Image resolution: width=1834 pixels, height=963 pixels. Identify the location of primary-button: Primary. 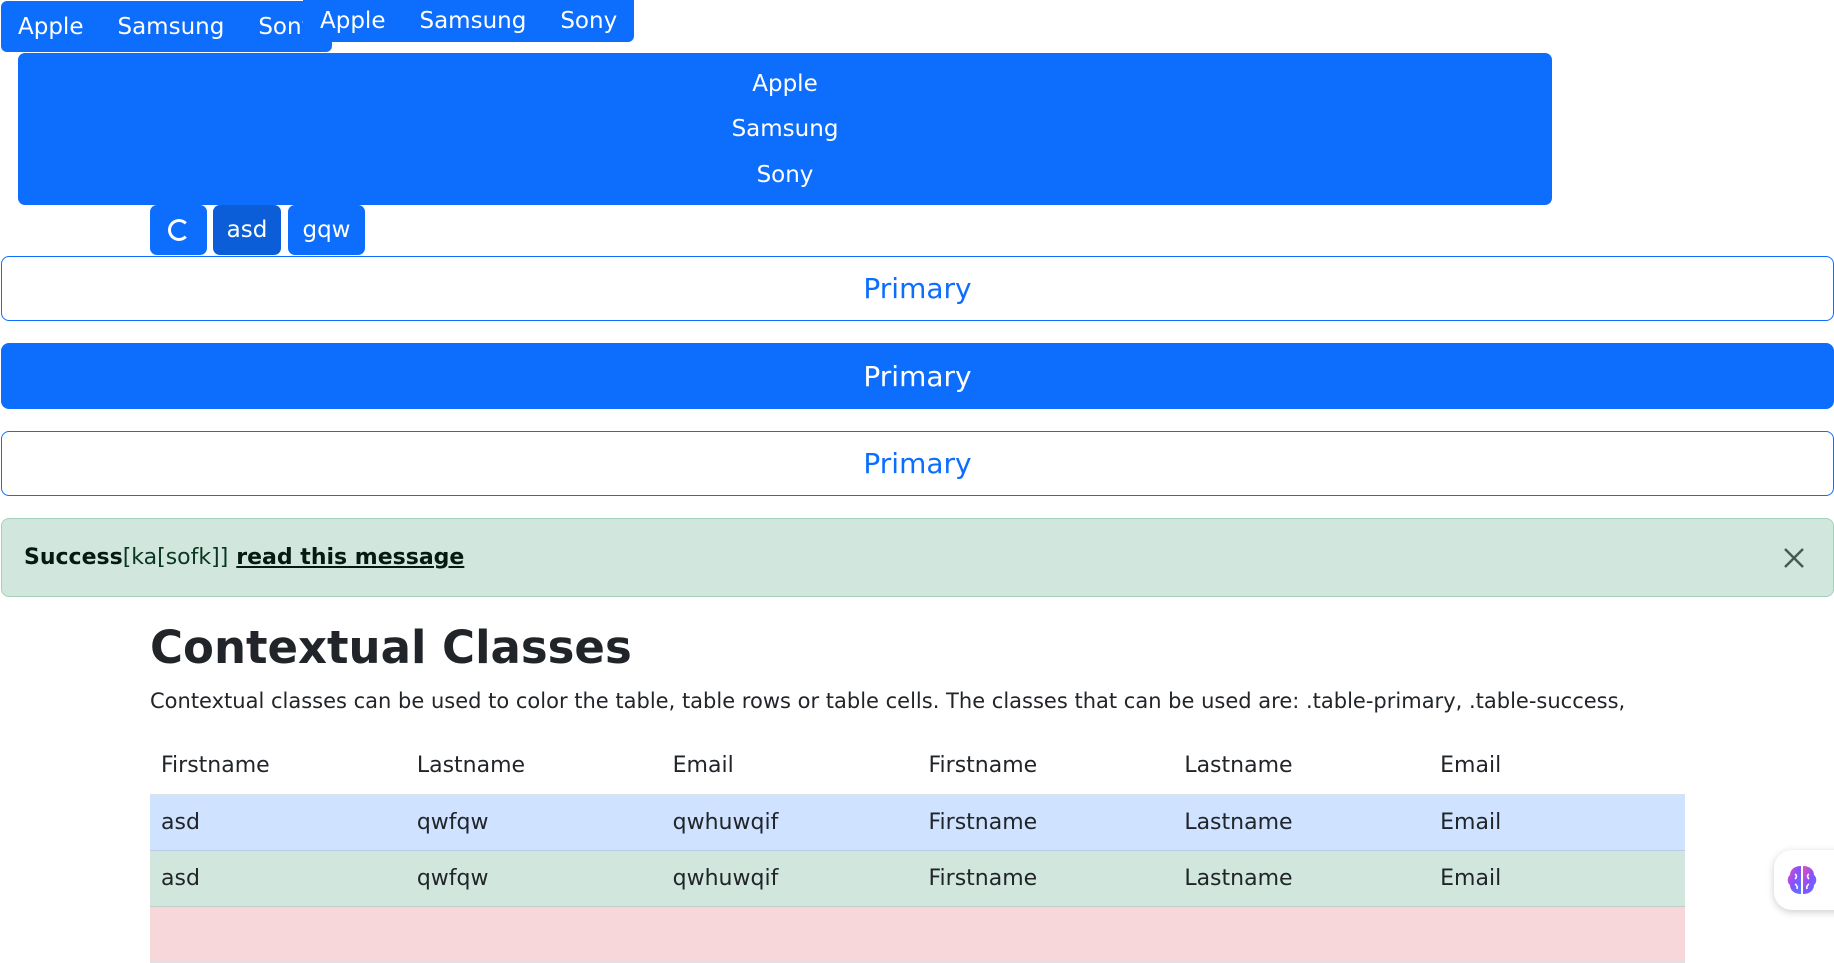
(917, 376).